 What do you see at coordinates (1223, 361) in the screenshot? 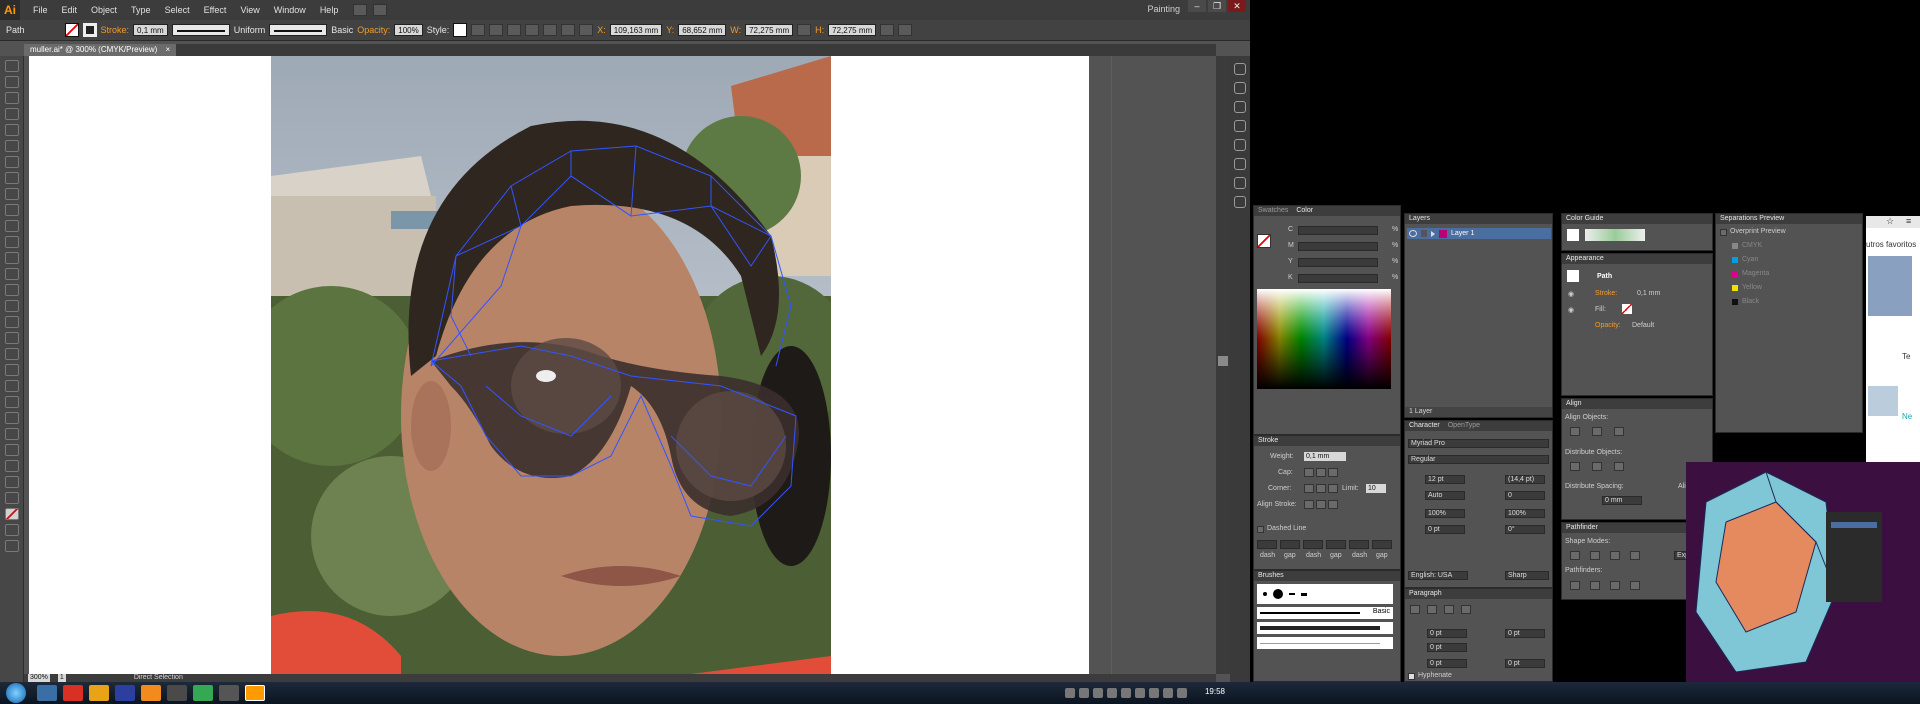
I see `scroll-thumb` at bounding box center [1223, 361].